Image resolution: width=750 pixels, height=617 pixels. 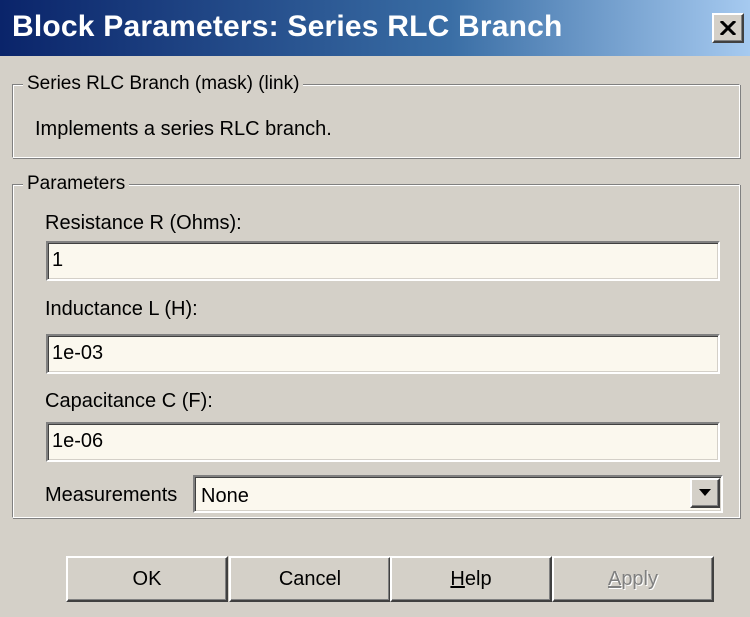 I want to click on measurements-selected-value: None, so click(x=225, y=496).